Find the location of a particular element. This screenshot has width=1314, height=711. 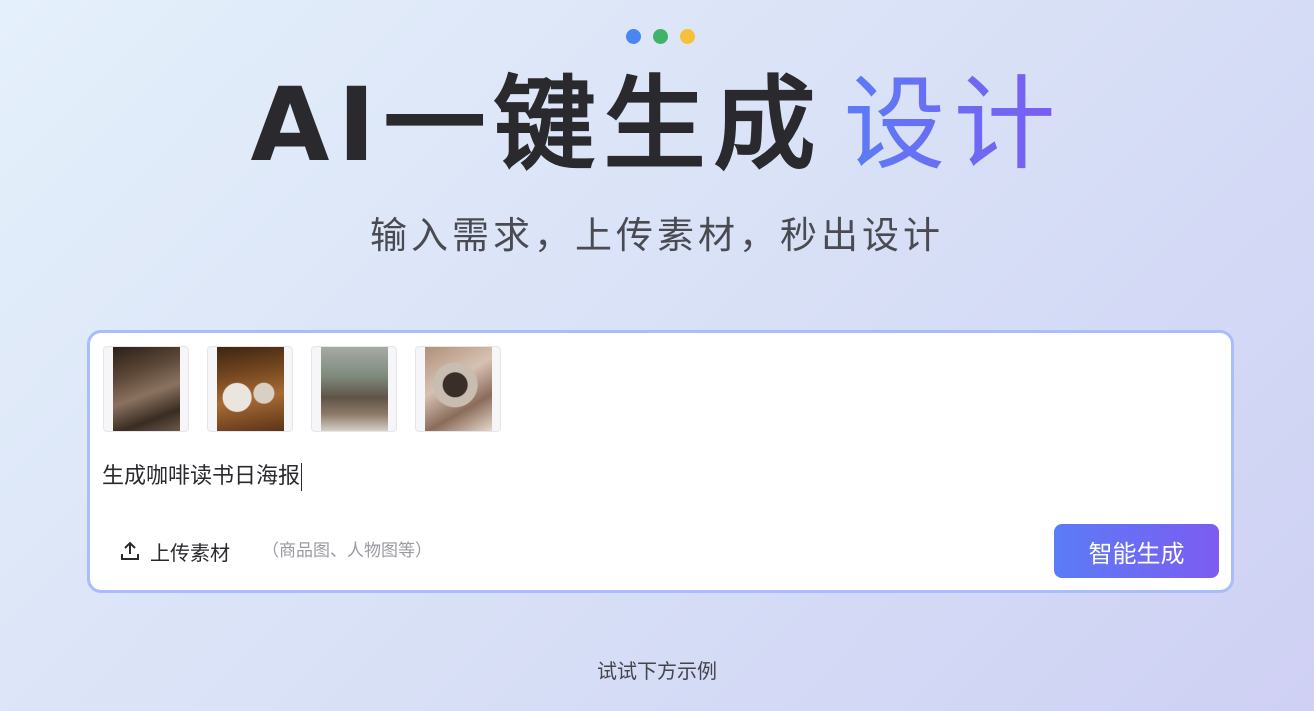

coffee-cup-photo is located at coordinates (458, 389).